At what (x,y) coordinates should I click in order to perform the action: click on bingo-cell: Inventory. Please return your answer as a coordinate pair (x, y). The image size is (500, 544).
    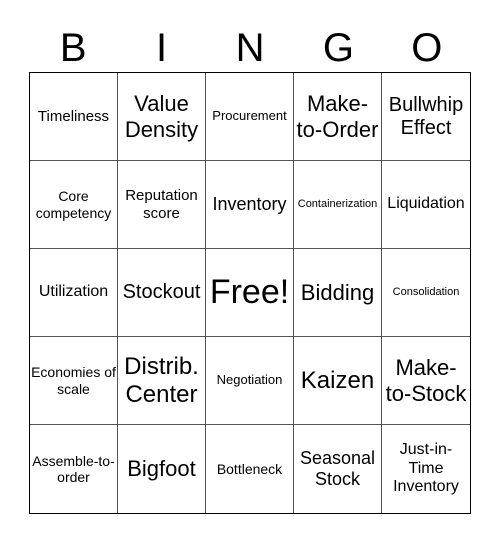
    Looking at the image, I should click on (250, 205).